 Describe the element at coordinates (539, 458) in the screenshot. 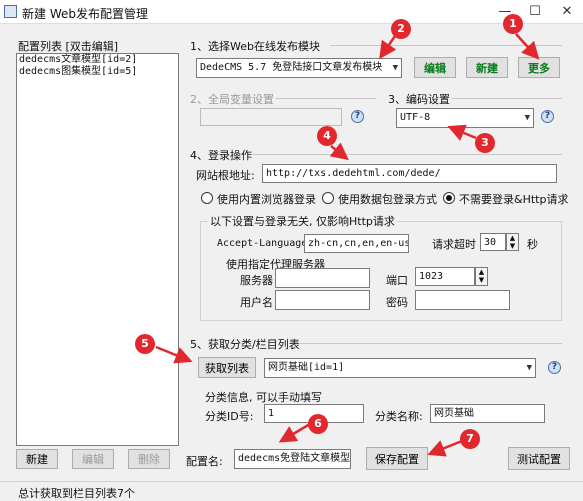

I see `test-config-button: 测试配置` at that location.